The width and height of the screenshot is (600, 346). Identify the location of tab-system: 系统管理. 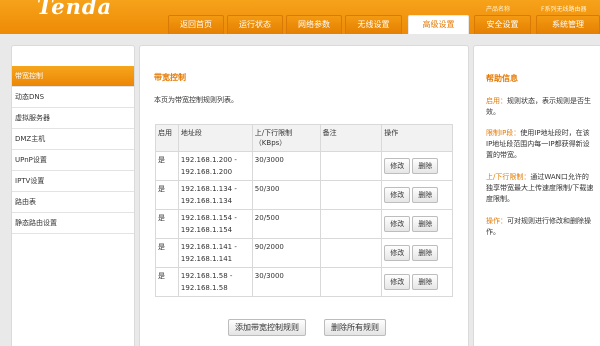
(568, 24).